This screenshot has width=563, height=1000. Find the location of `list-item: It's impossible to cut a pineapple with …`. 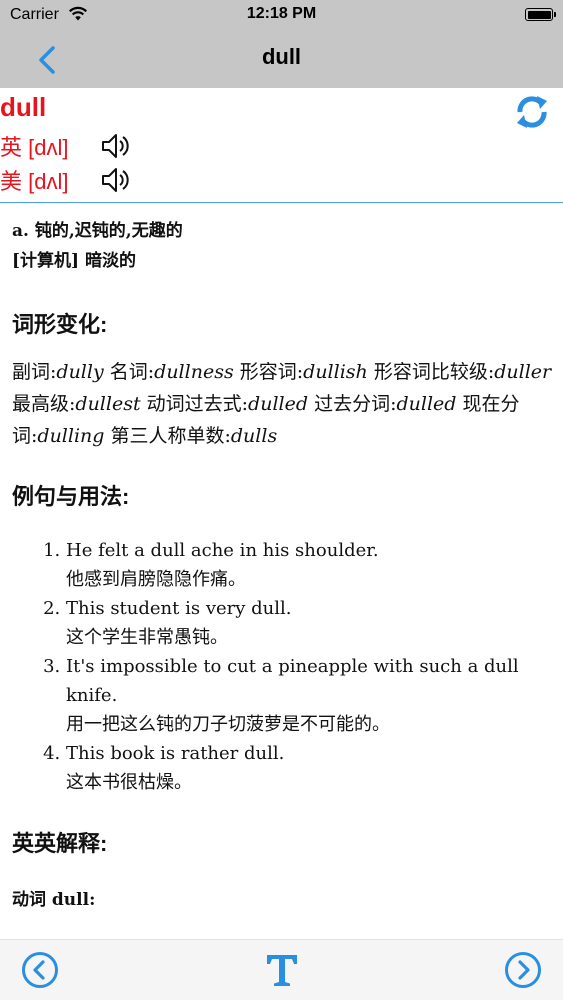

list-item: It's impossible to cut a pineapple with … is located at coordinates (309, 695).